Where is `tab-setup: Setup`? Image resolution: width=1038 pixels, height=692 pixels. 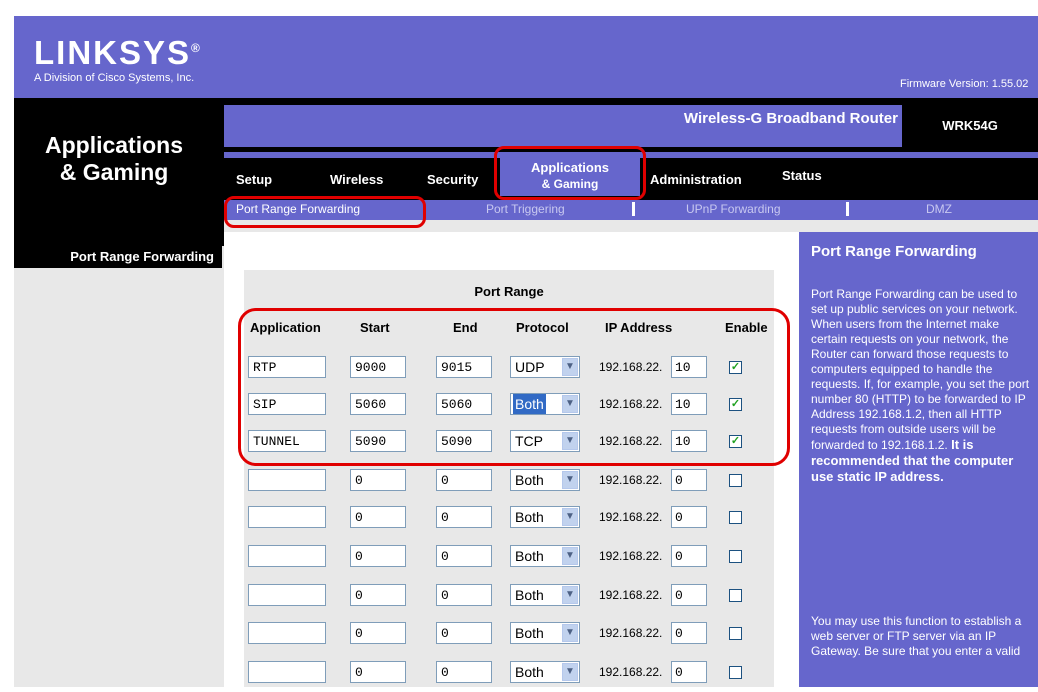
tab-setup: Setup is located at coordinates (254, 179).